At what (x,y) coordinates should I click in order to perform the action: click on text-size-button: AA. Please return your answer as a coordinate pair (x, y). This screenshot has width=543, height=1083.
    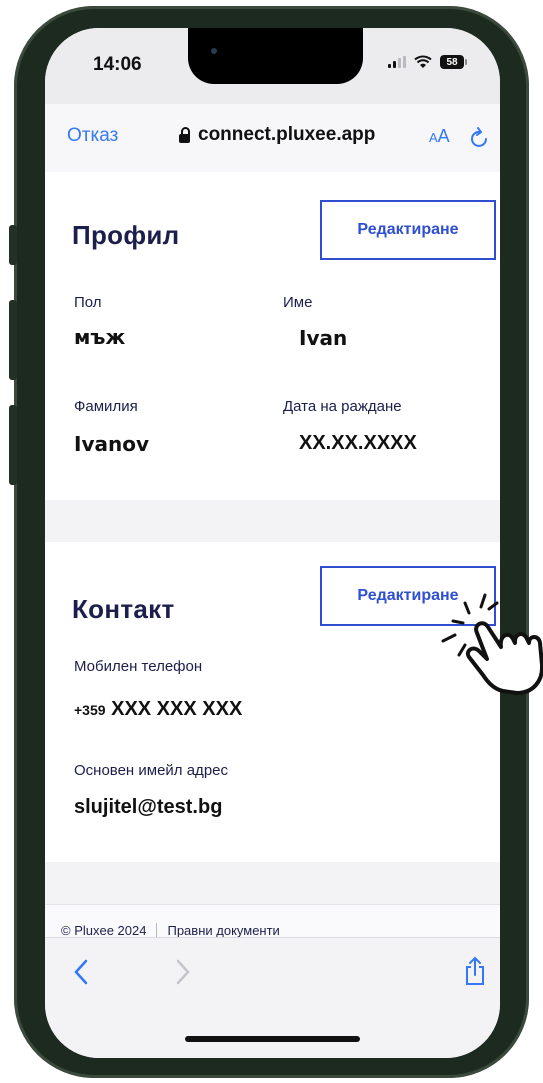
    Looking at the image, I should click on (439, 136).